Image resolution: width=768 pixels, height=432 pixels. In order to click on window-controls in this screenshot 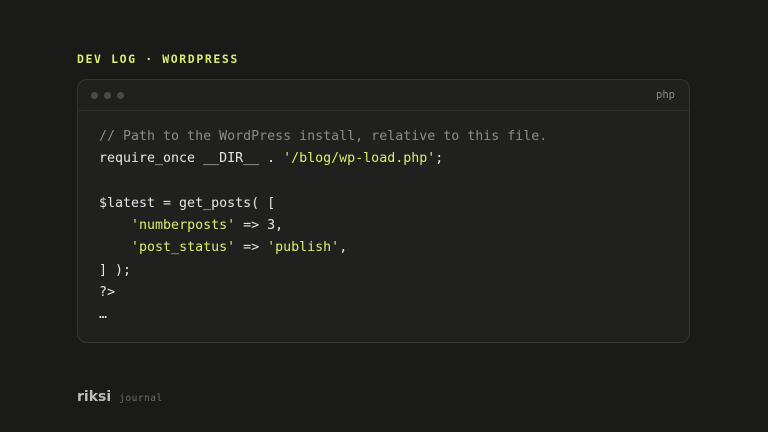, I will do `click(107, 95)`.